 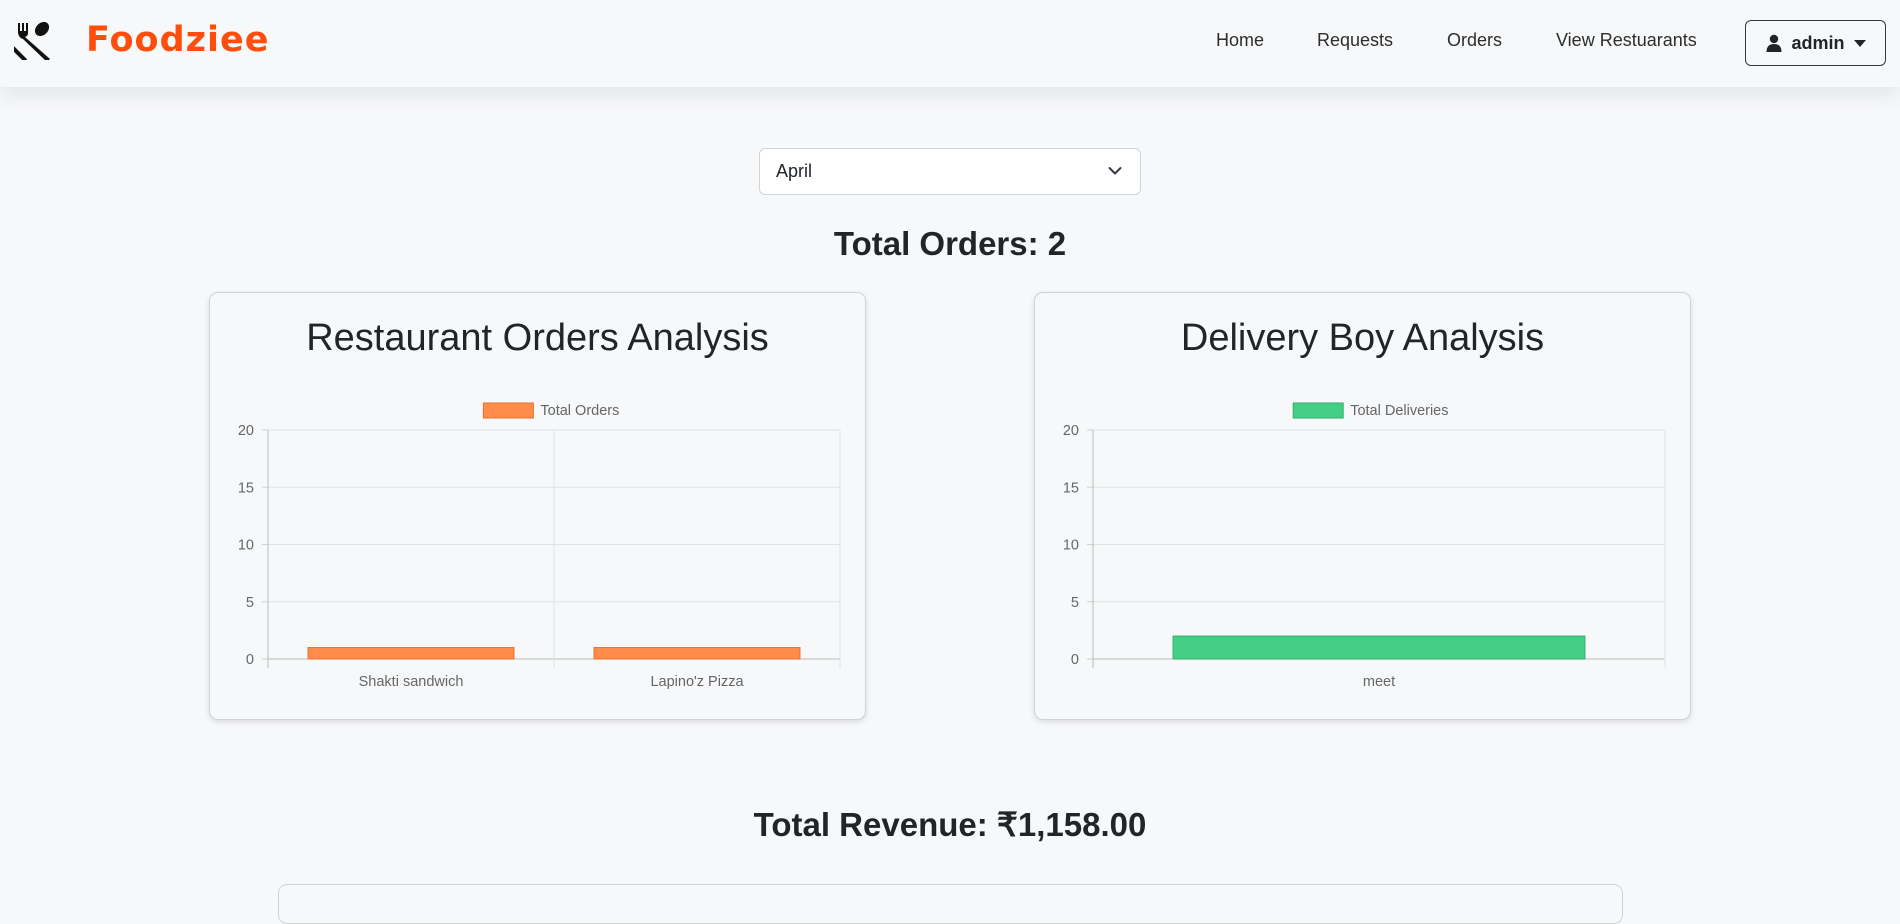 What do you see at coordinates (1379, 682) in the screenshot?
I see `x-tick-label: meet` at bounding box center [1379, 682].